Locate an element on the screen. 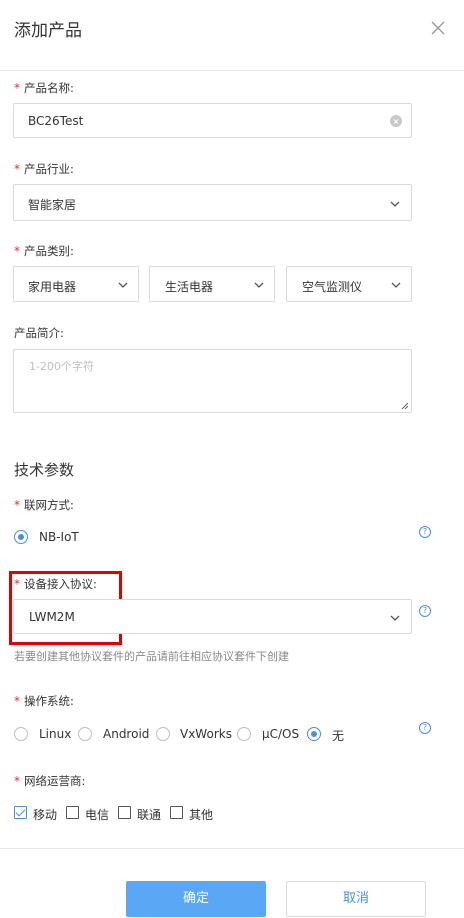 The width and height of the screenshot is (464, 918). industry-select: 智能家居 is located at coordinates (212, 202).